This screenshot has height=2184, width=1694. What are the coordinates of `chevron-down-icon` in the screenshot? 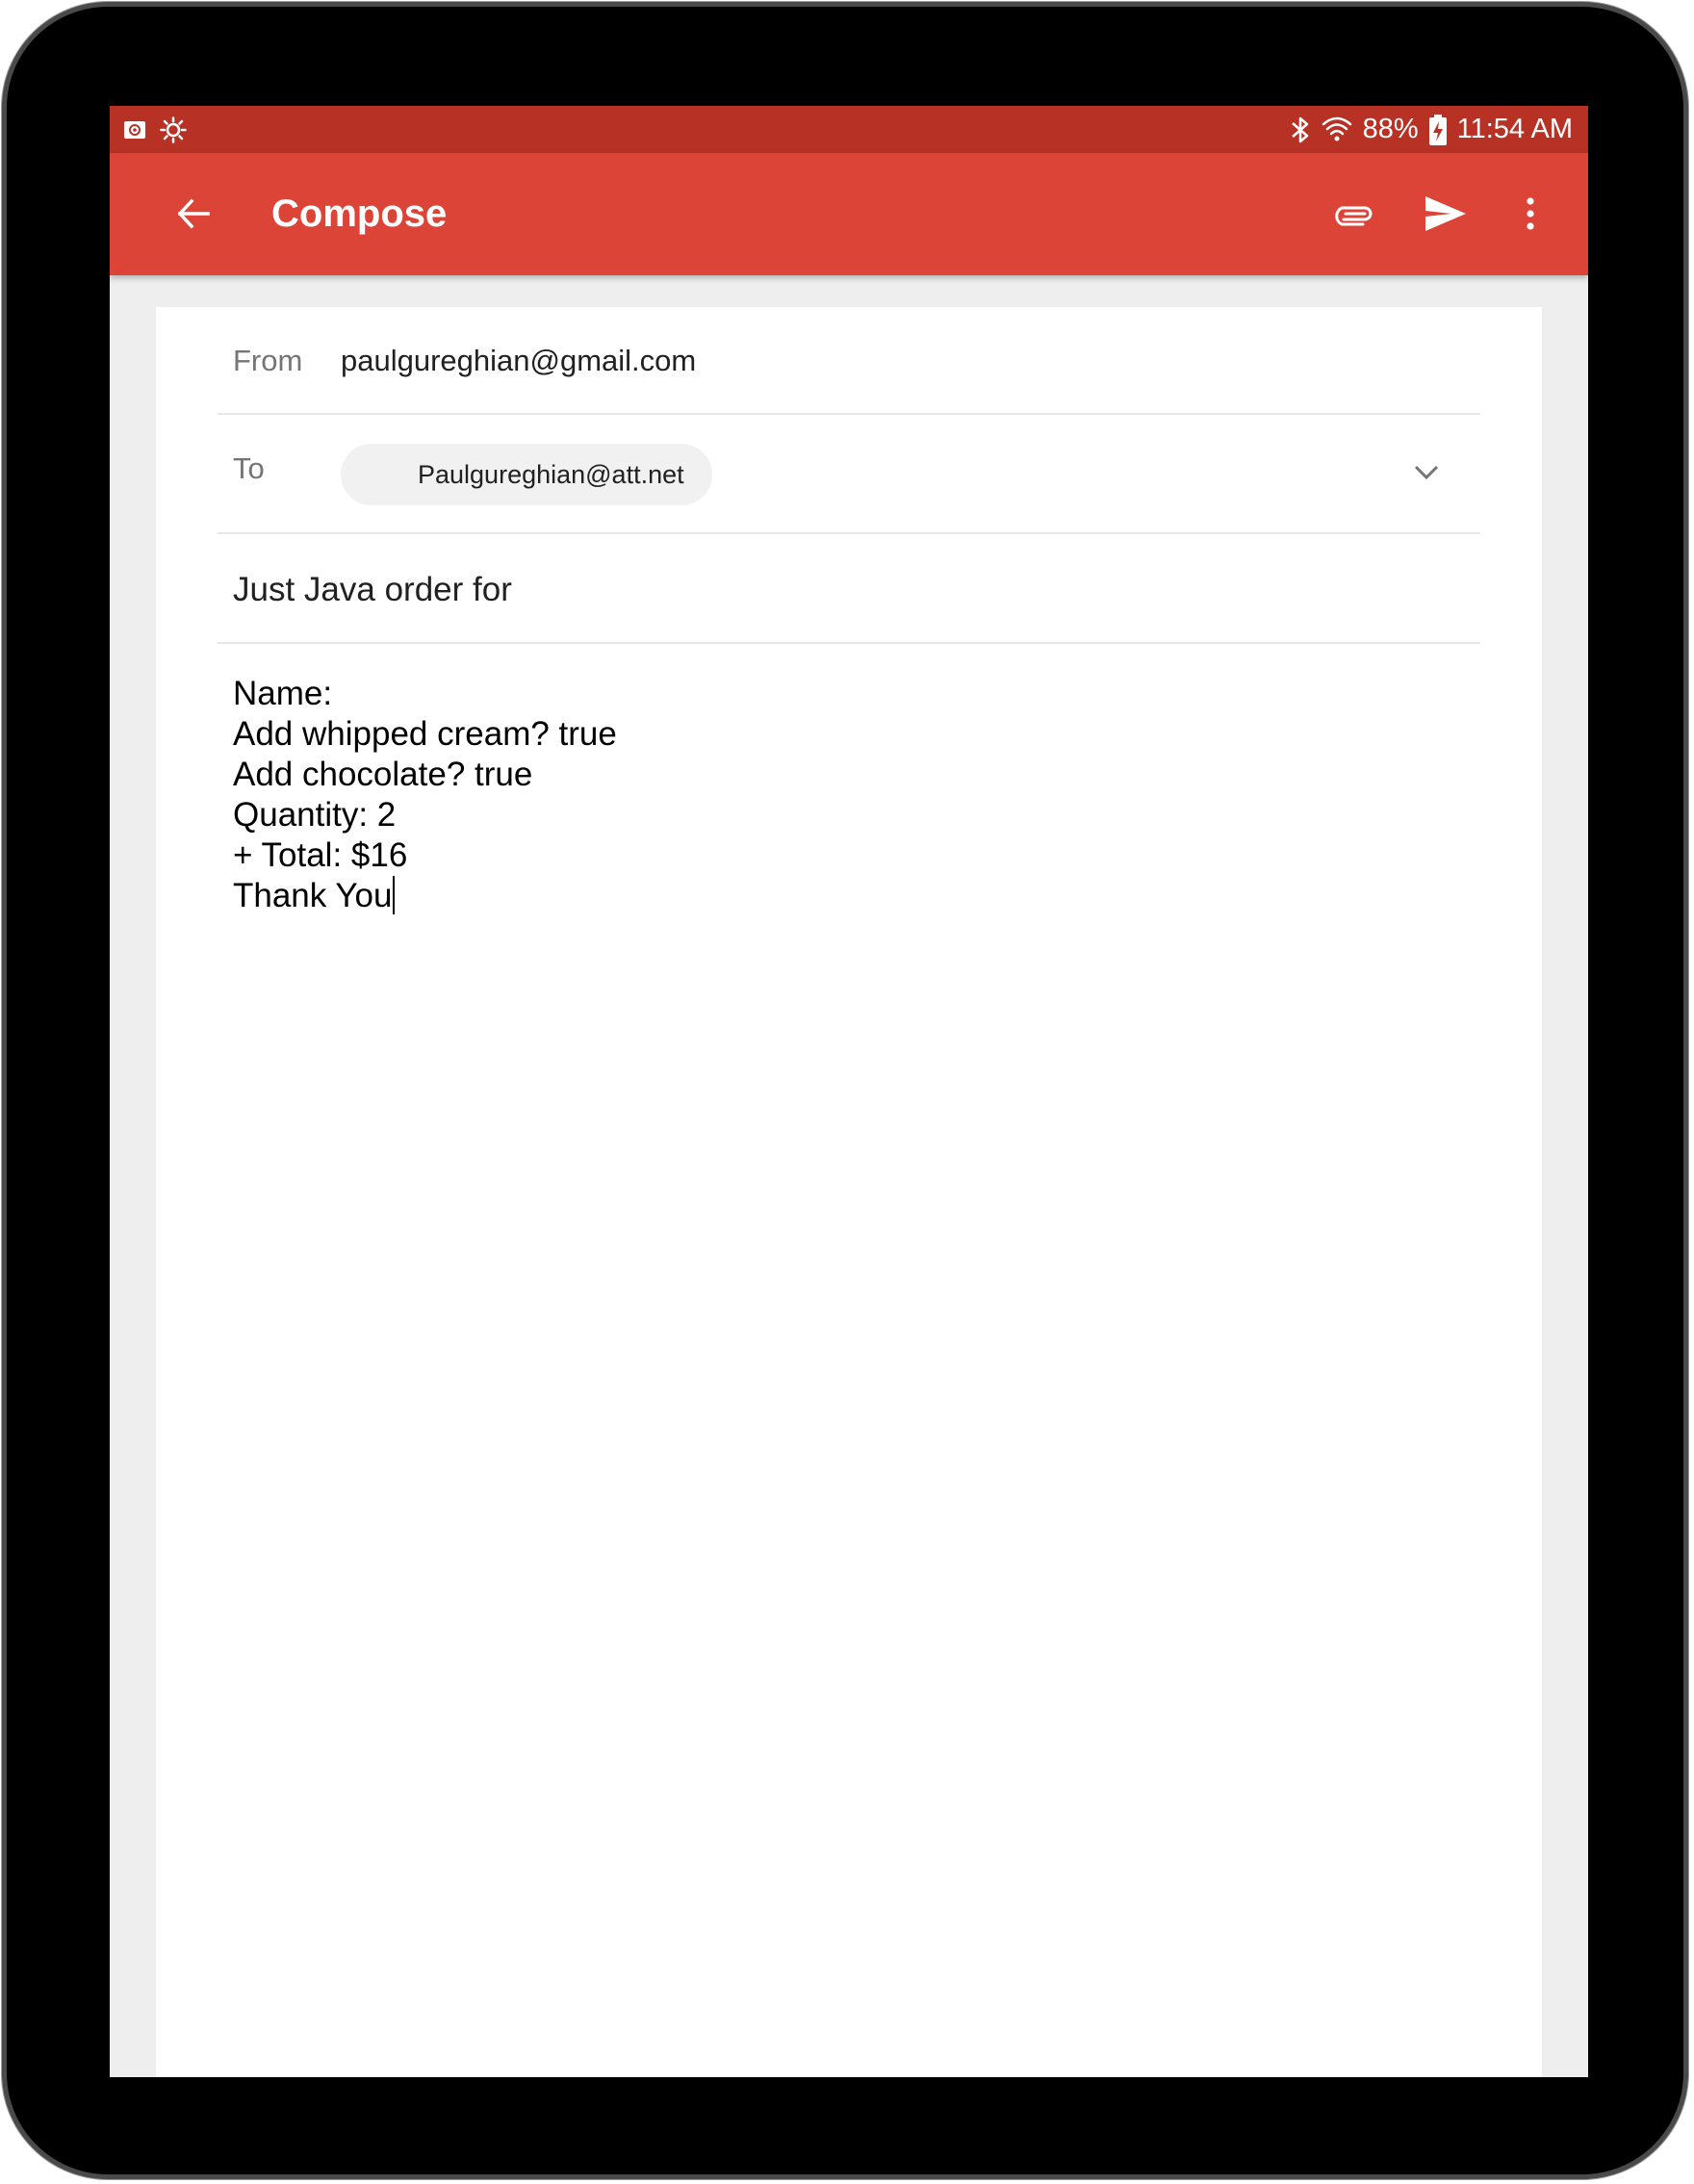 It's located at (1426, 472).